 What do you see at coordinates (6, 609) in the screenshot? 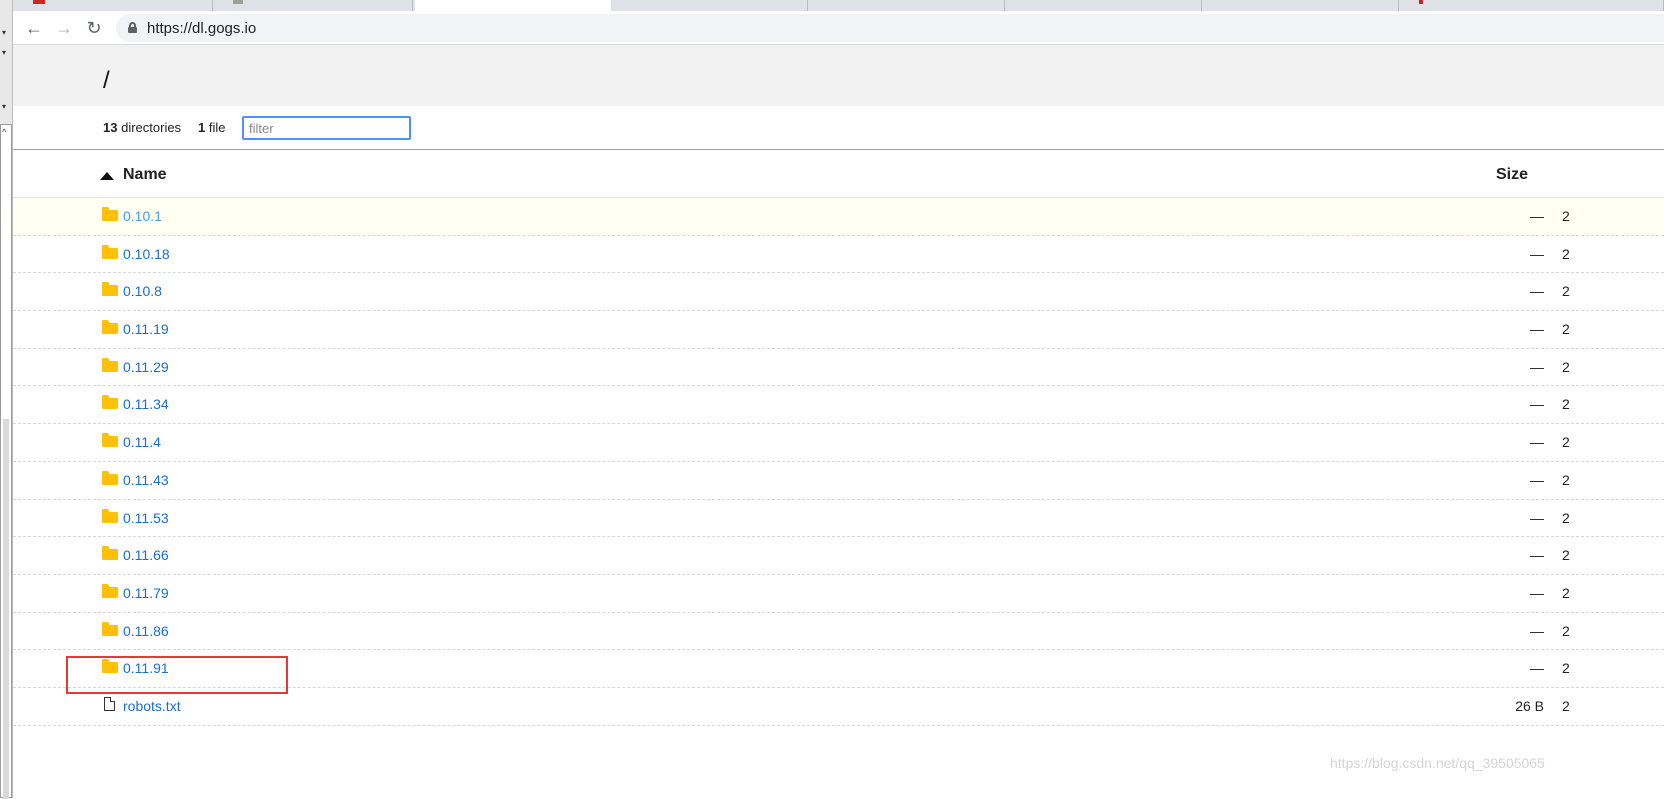
I see `scrollbar-thumb` at bounding box center [6, 609].